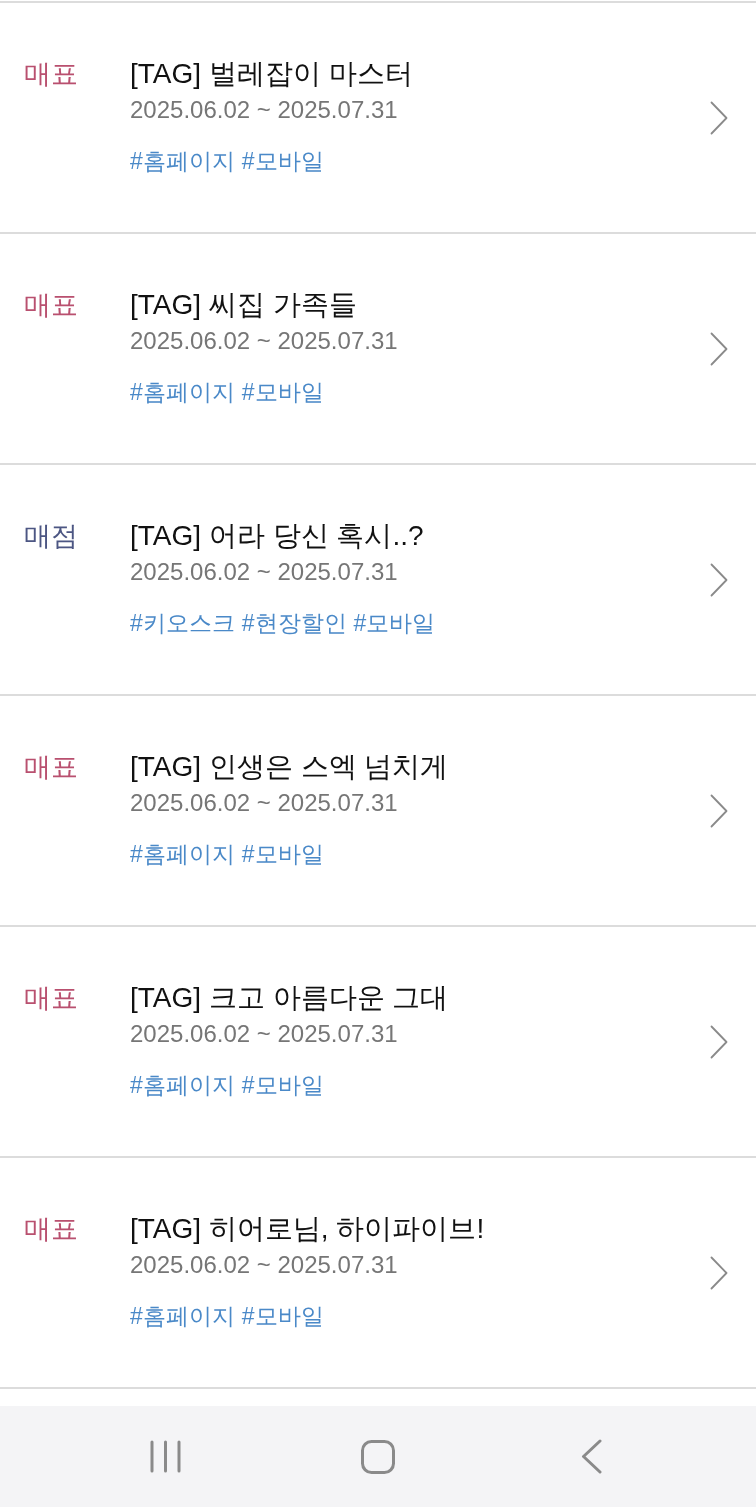 This screenshot has height=1507, width=756. What do you see at coordinates (591, 1456) in the screenshot?
I see `back-icon` at bounding box center [591, 1456].